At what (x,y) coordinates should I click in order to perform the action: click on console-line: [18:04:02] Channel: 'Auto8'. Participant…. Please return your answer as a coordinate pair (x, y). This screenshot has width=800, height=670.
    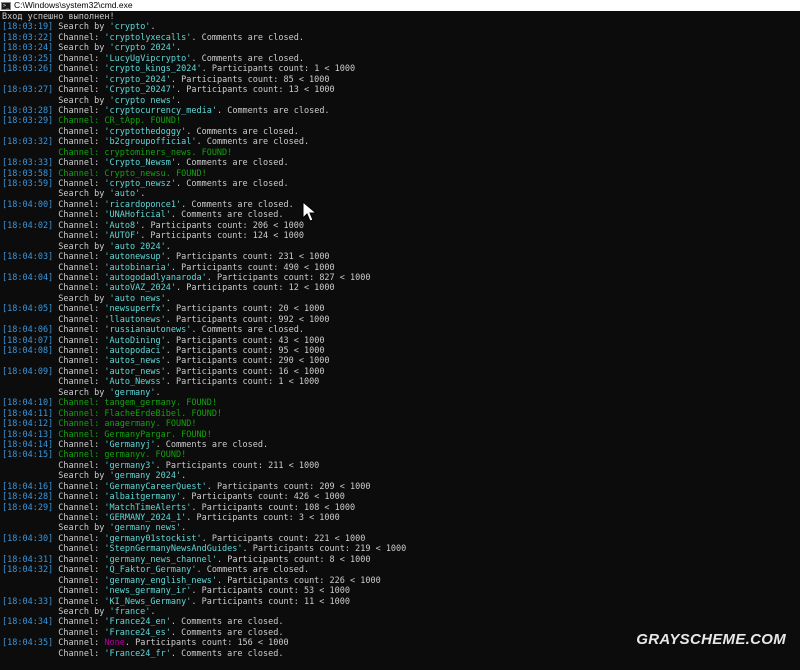
    Looking at the image, I should click on (400, 226).